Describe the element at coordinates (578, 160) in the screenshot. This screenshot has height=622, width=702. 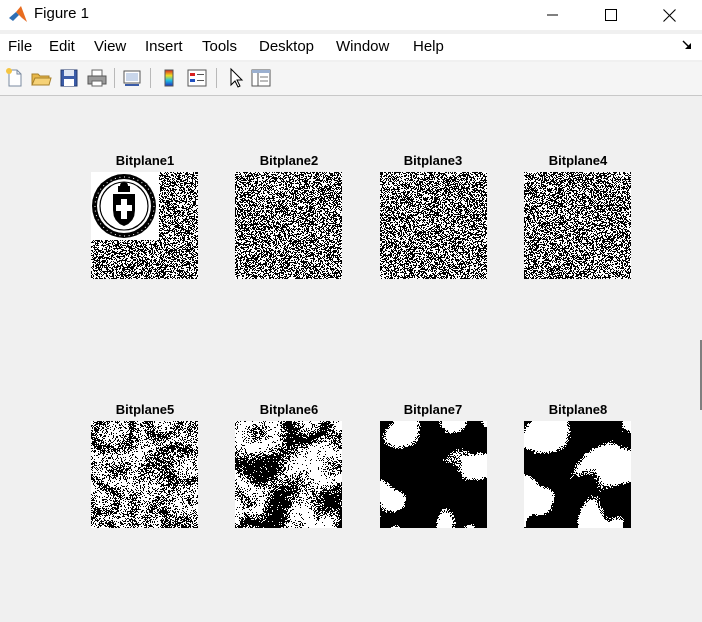
I see `subplot-title-4: Bitplane4` at that location.